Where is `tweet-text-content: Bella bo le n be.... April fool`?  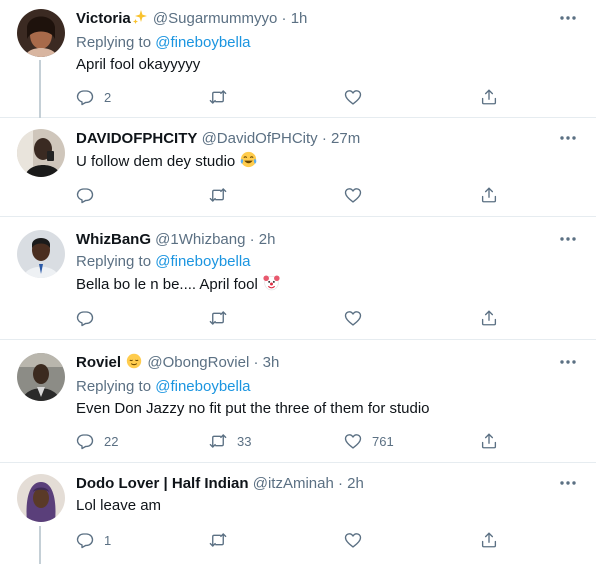
tweet-text-content: Bella bo le n be.... April fool is located at coordinates (167, 284).